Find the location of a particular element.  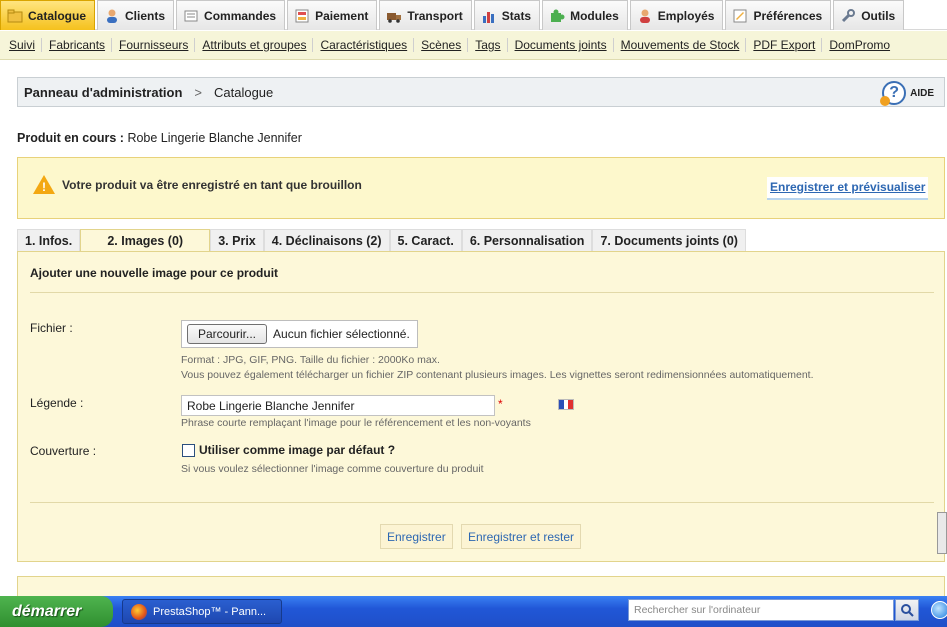

required-mark: * is located at coordinates (500, 404).